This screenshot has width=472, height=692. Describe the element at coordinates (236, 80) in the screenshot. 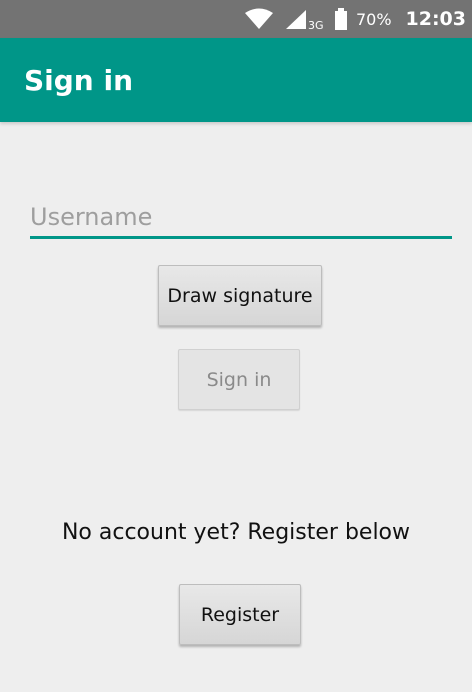

I see `app-bar: Sign in` at that location.